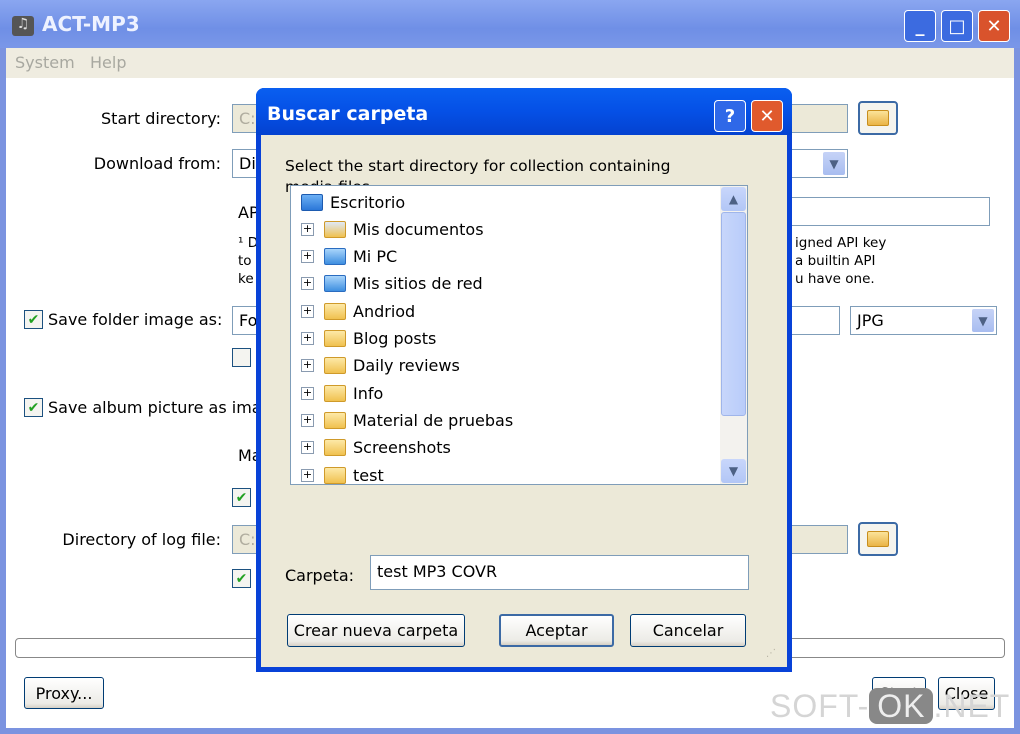 This screenshot has height=734, width=1020. Describe the element at coordinates (45, 62) in the screenshot. I see `menu-system: System` at that location.